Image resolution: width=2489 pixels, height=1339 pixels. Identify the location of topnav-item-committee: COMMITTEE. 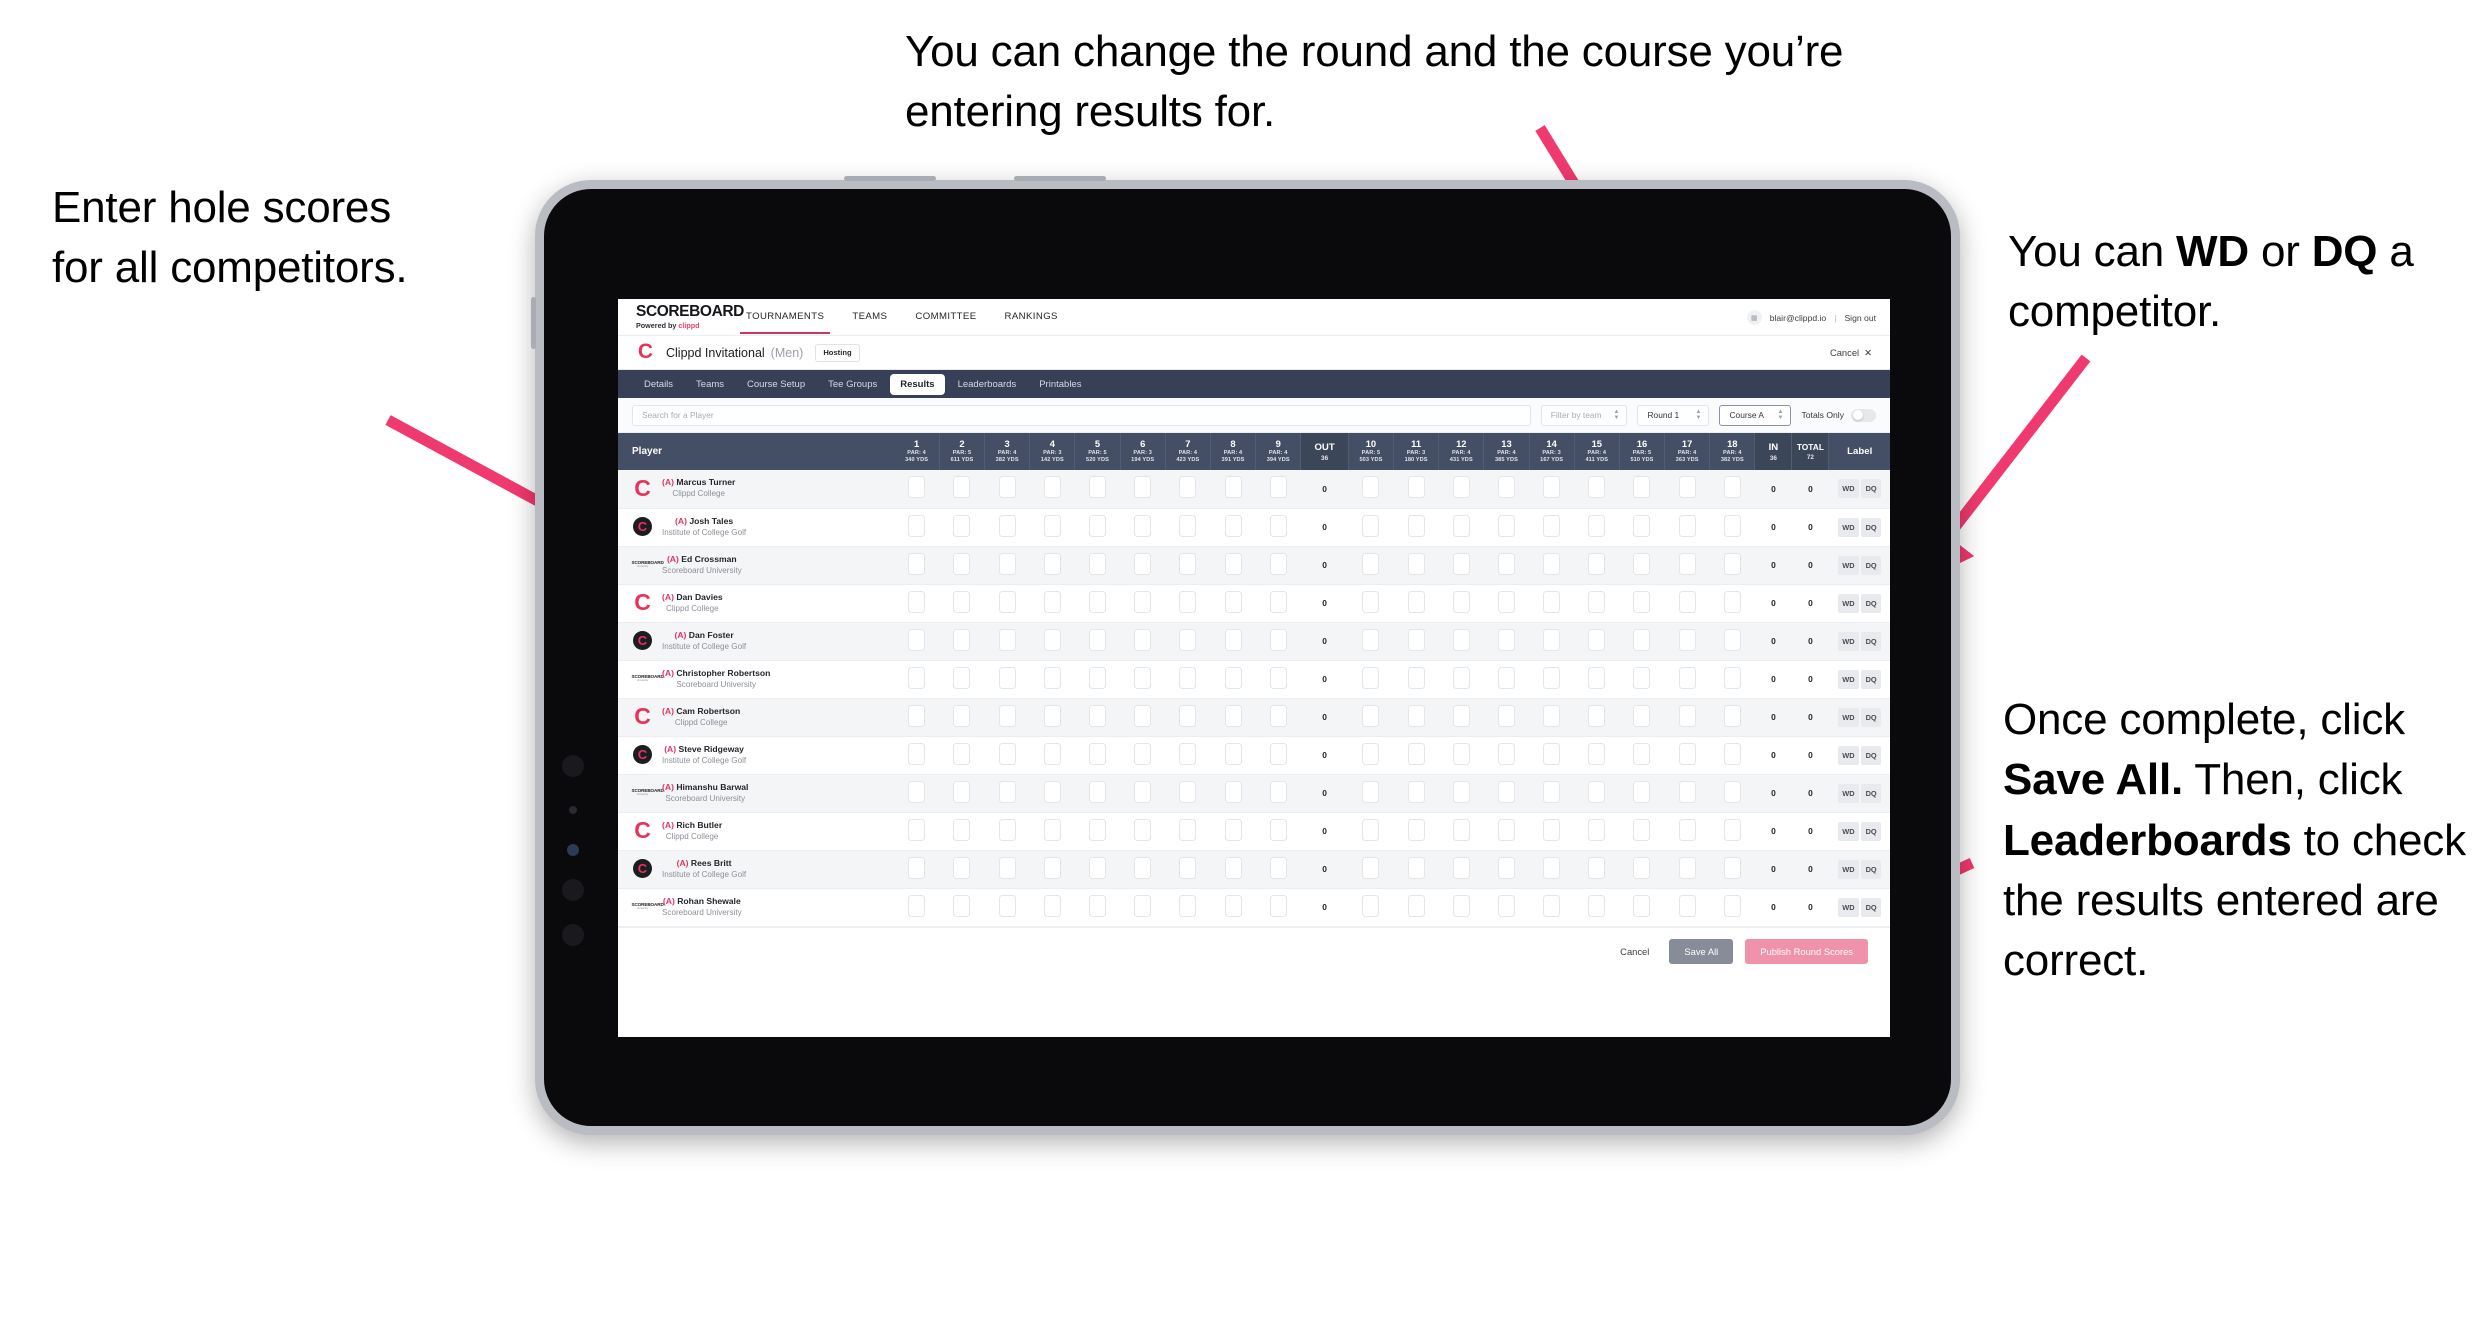
(945, 317).